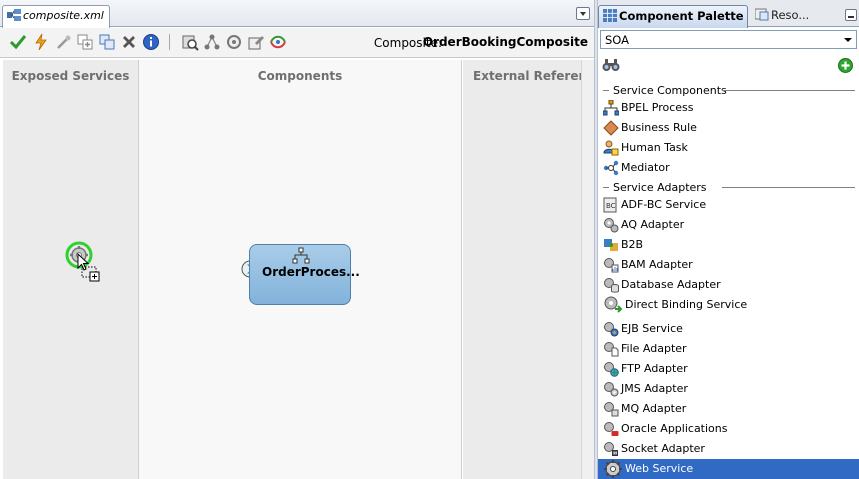 This screenshot has width=859, height=479. I want to click on palette-item-bpel-process: BPEL Process, so click(728, 108).